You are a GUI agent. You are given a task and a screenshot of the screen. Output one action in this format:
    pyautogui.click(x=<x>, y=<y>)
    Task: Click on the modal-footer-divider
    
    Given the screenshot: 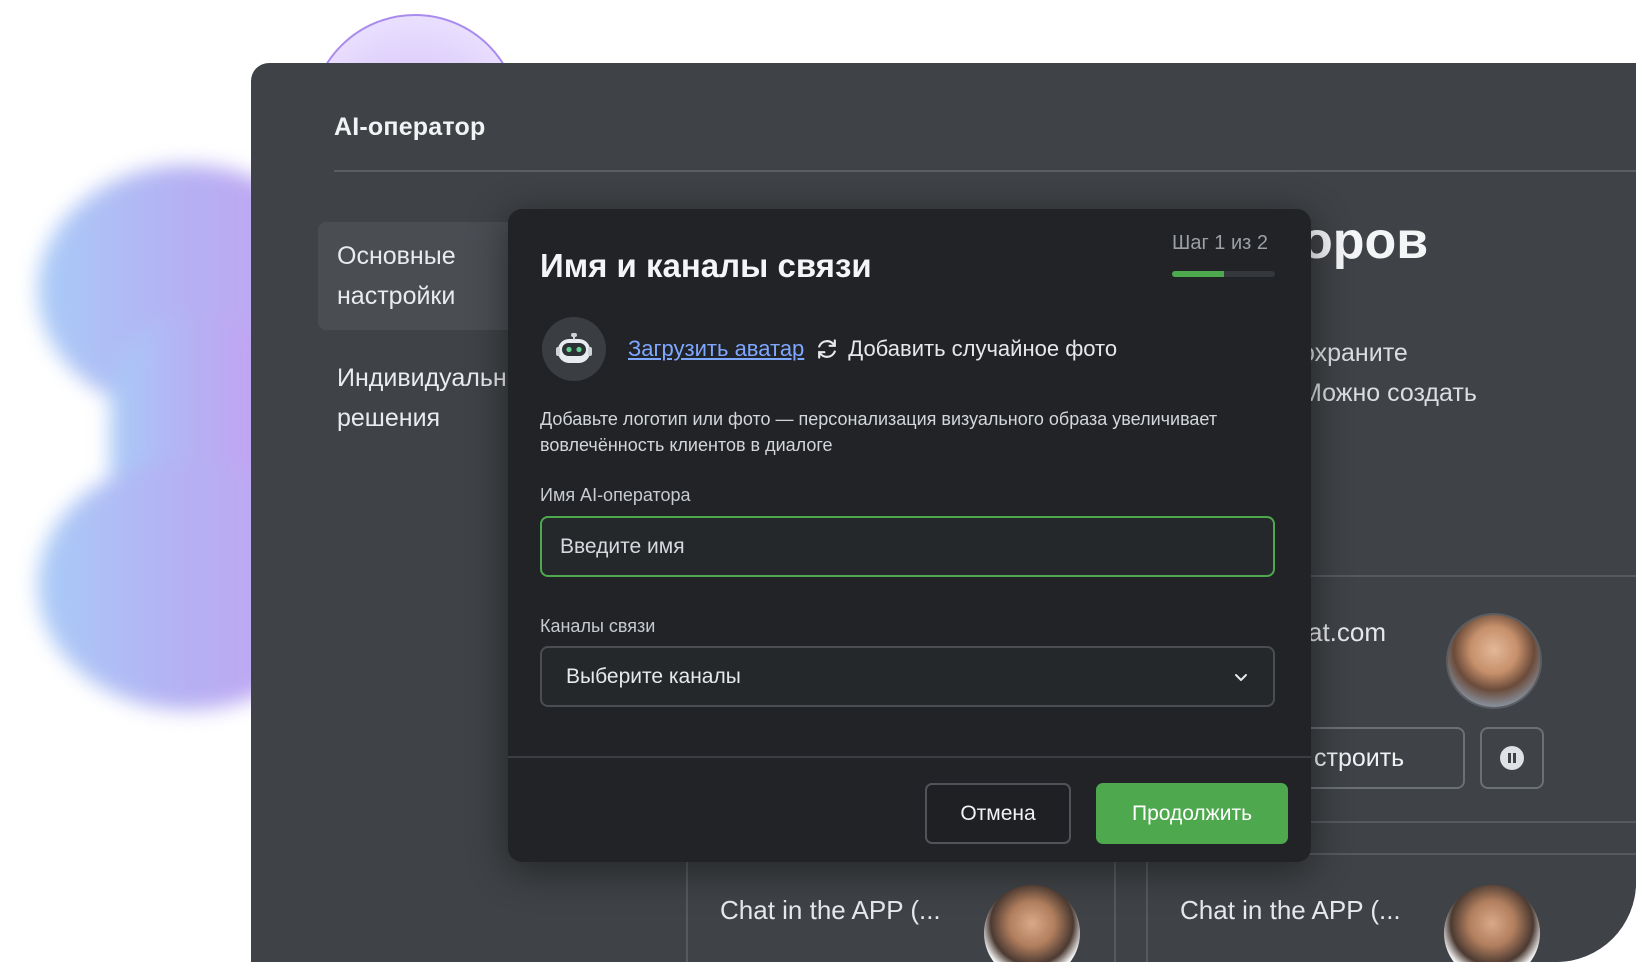 What is the action you would take?
    pyautogui.click(x=909, y=757)
    